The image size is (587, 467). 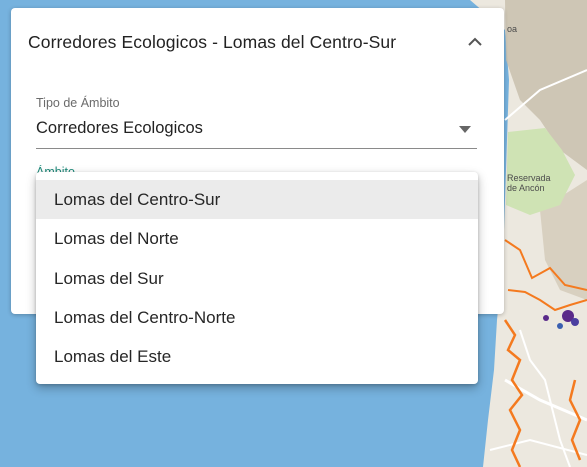 I want to click on menu-item: Lomas del Este, so click(x=257, y=356).